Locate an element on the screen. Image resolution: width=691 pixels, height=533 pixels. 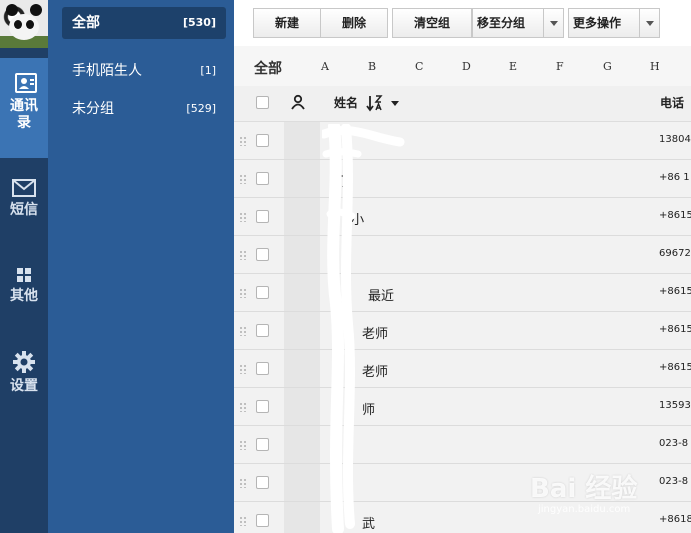
group-item-phone-strangers: 手机陌生人 [1] is located at coordinates (144, 71).